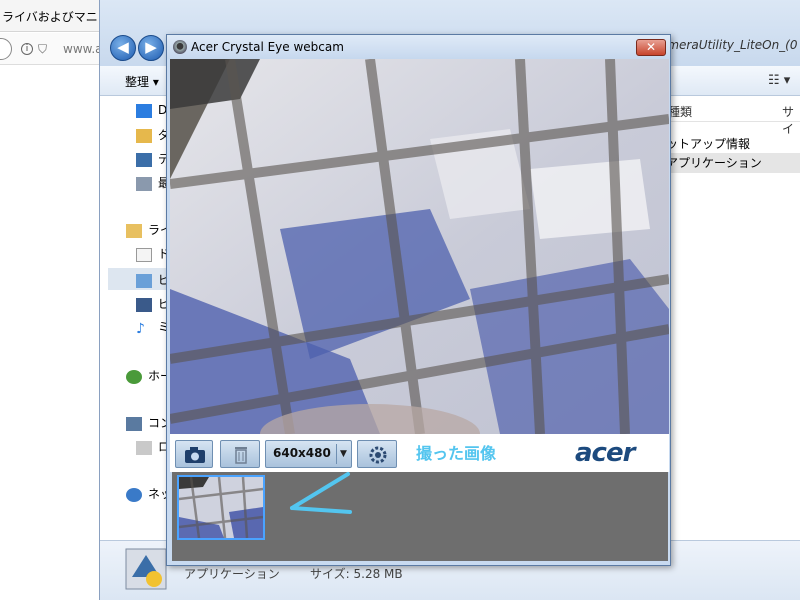 This screenshot has height=600, width=800. I want to click on info-icon: i, so click(27, 49).